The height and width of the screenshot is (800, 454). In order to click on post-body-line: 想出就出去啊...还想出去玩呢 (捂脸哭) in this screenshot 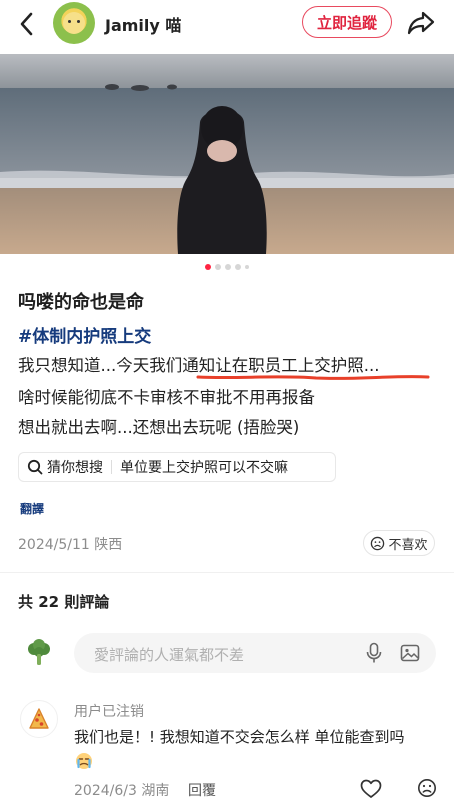, I will do `click(159, 427)`.